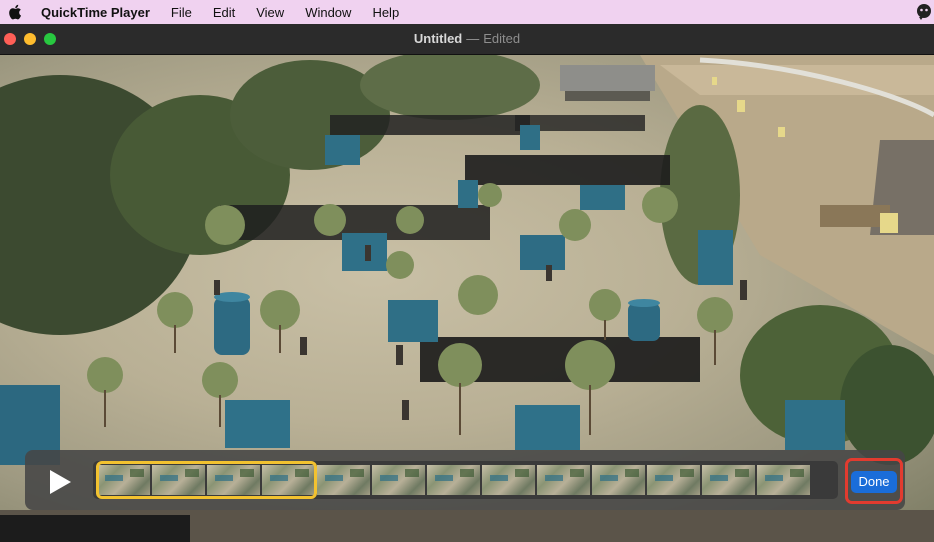  Describe the element at coordinates (438, 38) in the screenshot. I see `document-name: Untitled` at that location.